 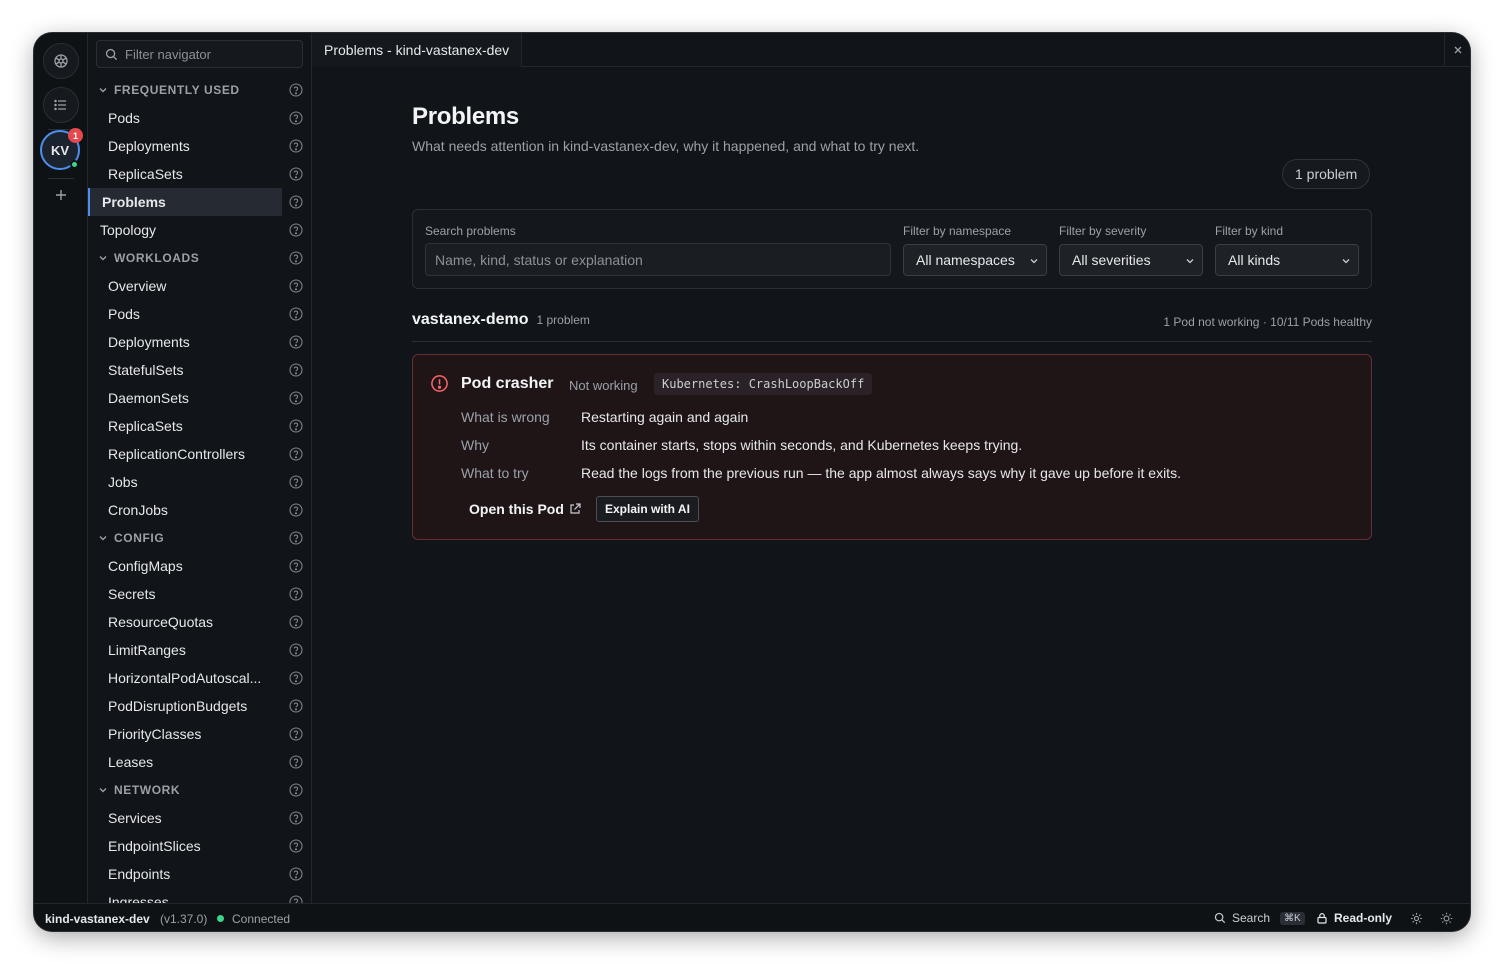 I want to click on problem-resource-name: Pod crasher, so click(x=507, y=383).